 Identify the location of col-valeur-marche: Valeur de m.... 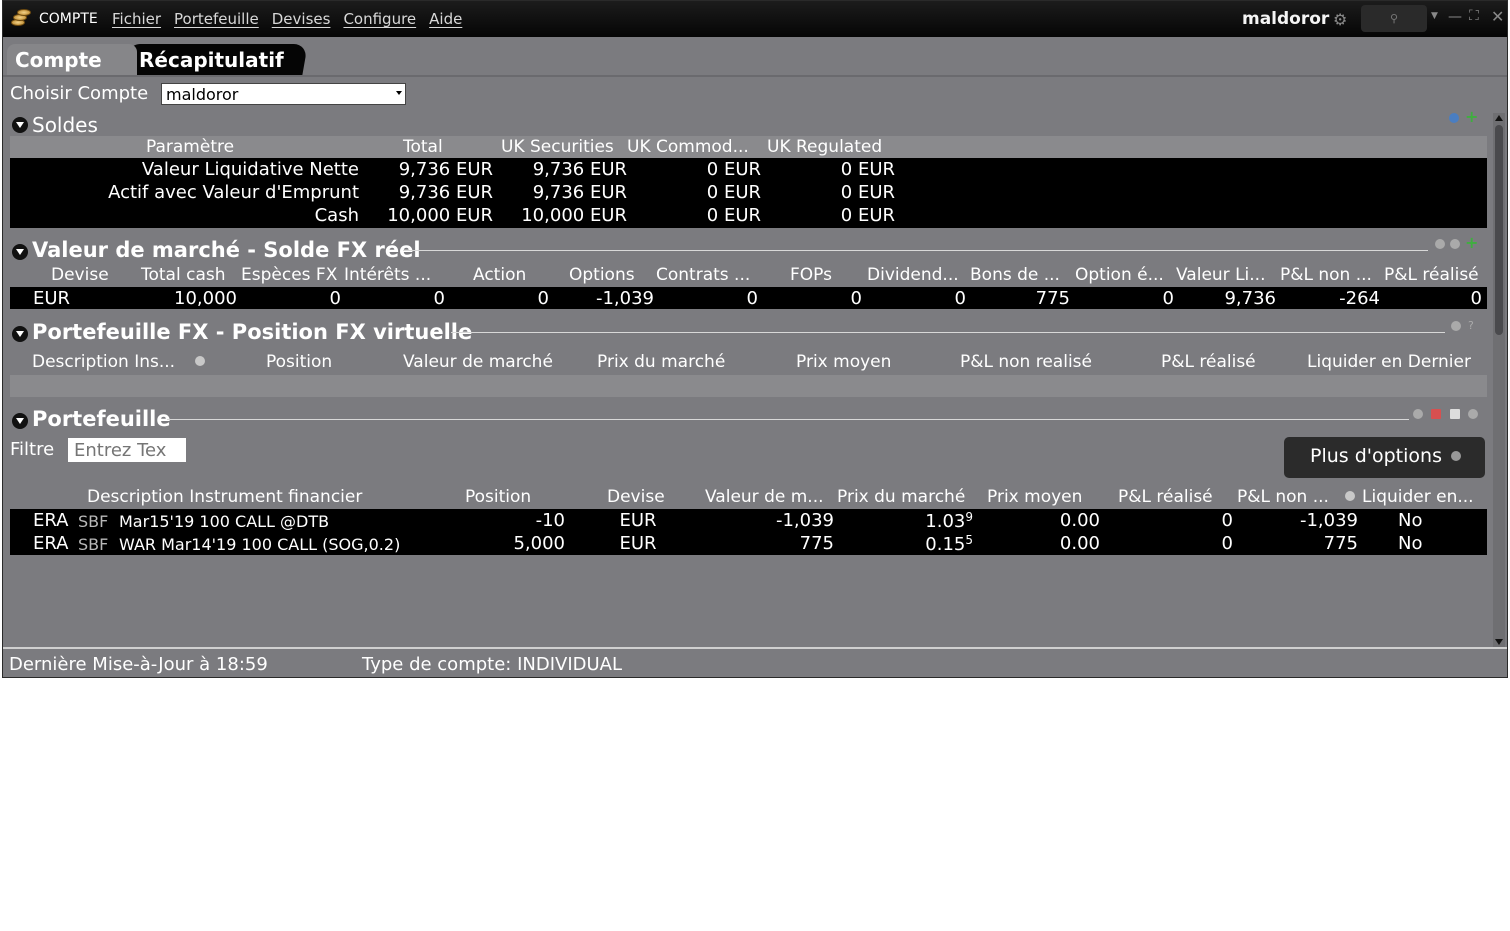
(764, 497).